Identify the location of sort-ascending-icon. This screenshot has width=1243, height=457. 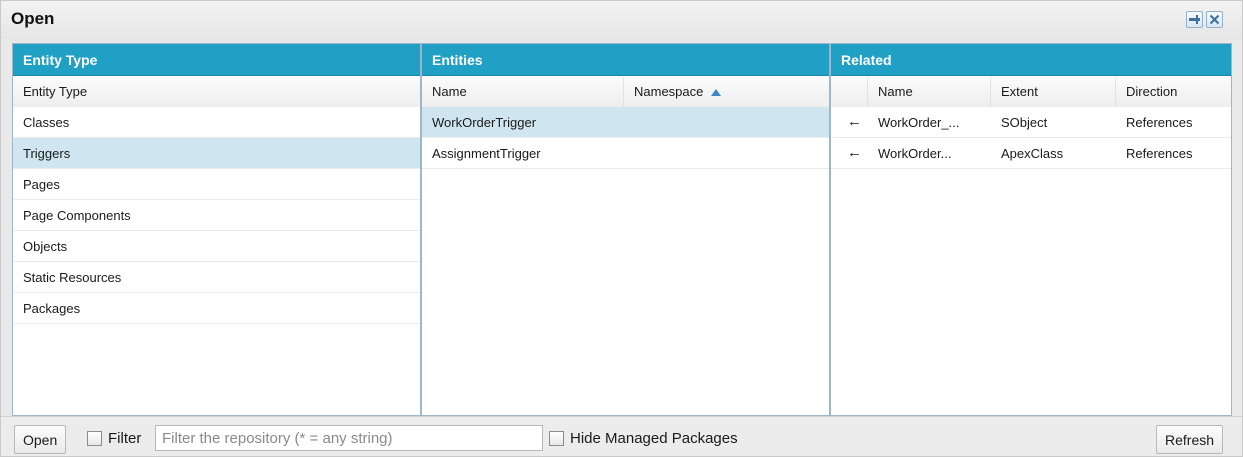
(716, 93).